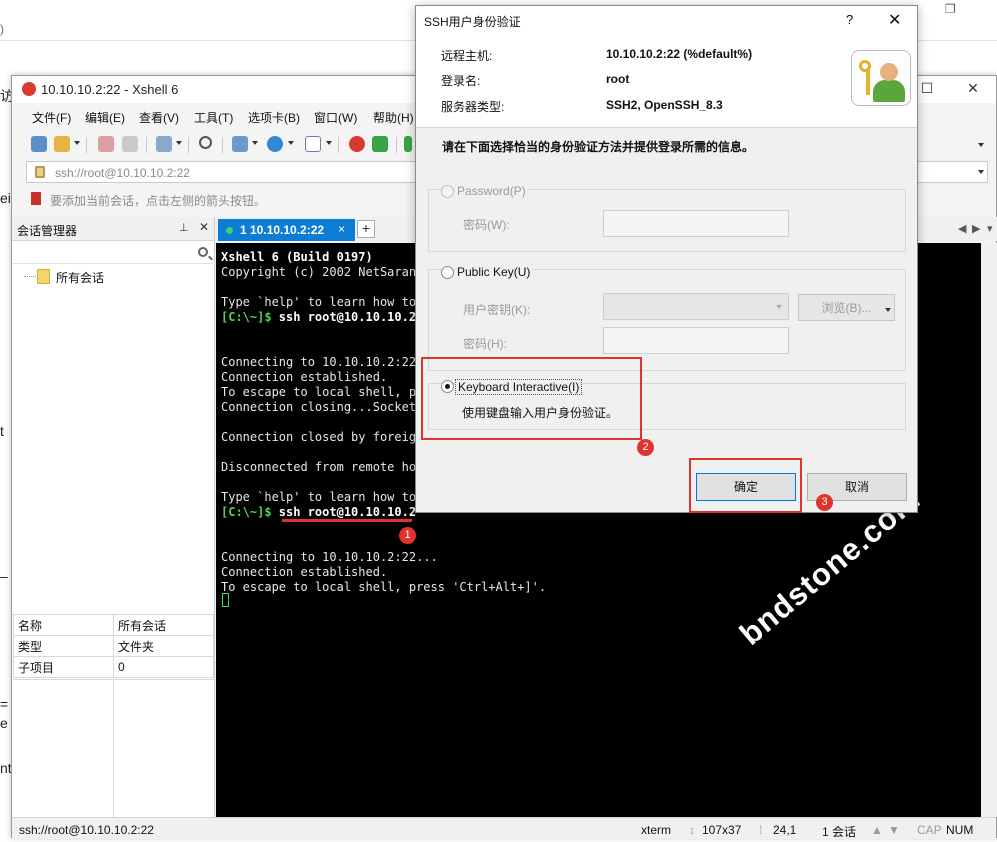 The width and height of the screenshot is (997, 842). Describe the element at coordinates (990, 228) in the screenshot. I see `tab-menu-icon: ▾` at that location.